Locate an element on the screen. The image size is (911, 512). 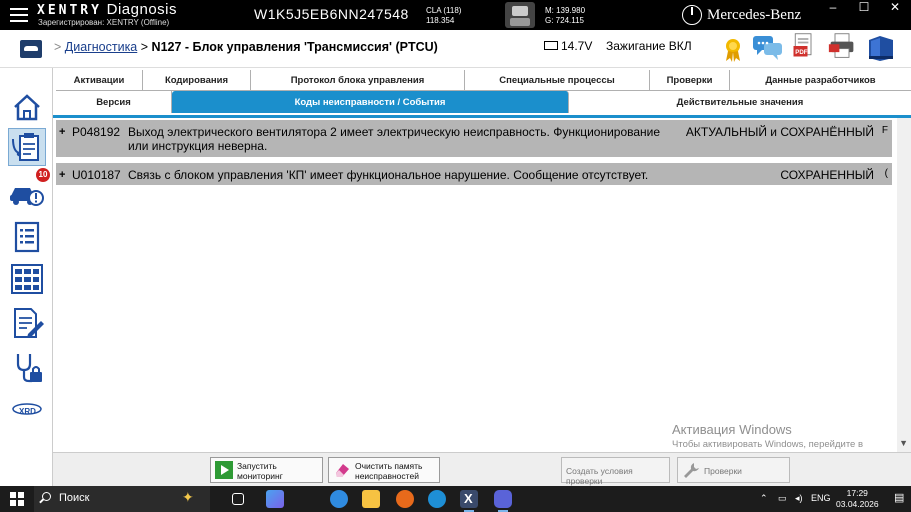
sparkle-icon: ✦ is located at coordinates (188, 497).